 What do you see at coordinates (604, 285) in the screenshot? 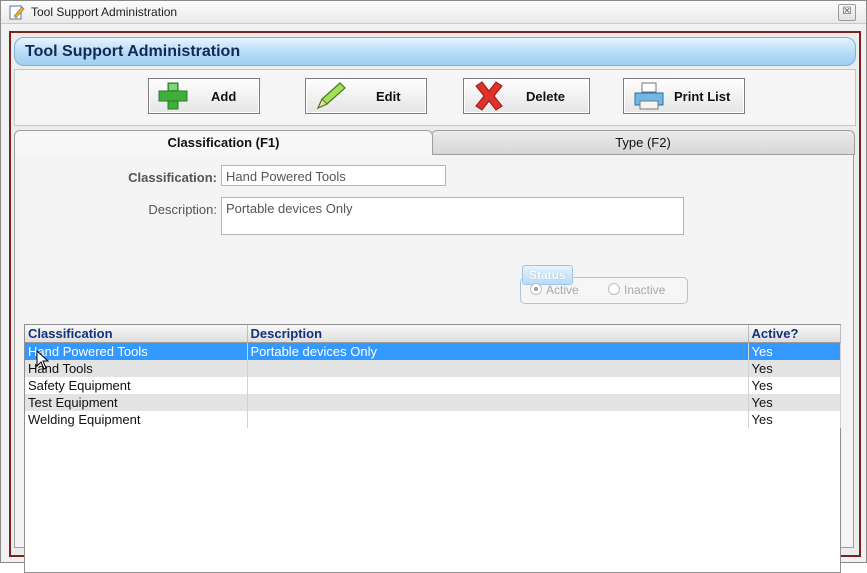
I see `status-group: Status Active Inactive` at bounding box center [604, 285].